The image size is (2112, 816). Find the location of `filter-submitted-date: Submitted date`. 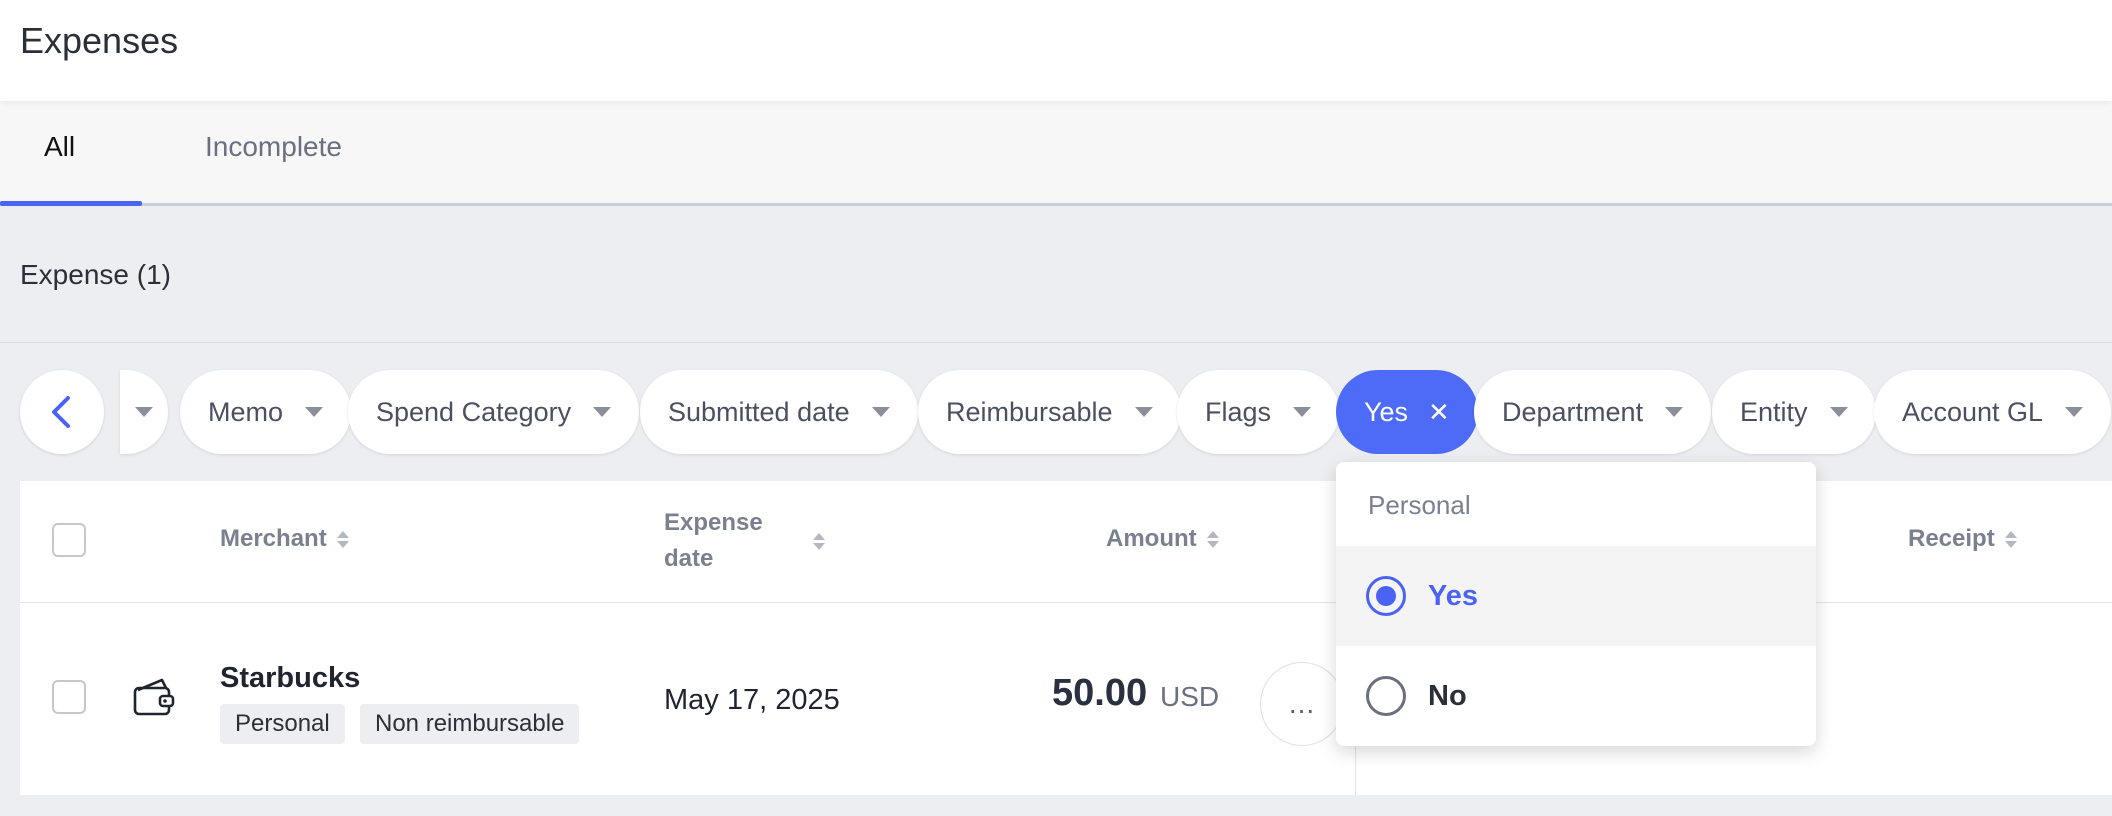

filter-submitted-date: Submitted date is located at coordinates (779, 412).